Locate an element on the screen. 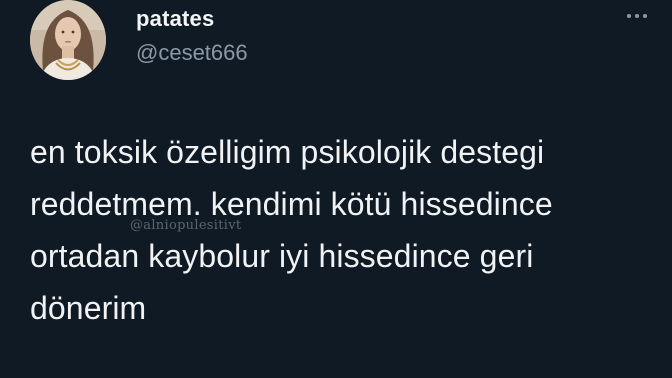  display-name: patates is located at coordinates (175, 19).